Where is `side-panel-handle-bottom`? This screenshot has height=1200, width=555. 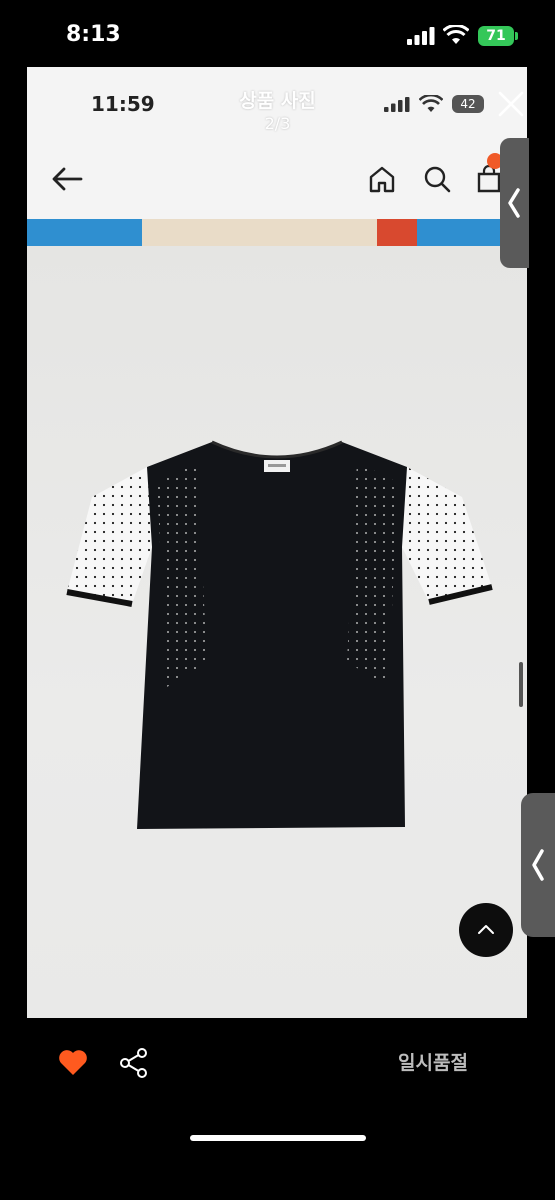 side-panel-handle-bottom is located at coordinates (538, 865).